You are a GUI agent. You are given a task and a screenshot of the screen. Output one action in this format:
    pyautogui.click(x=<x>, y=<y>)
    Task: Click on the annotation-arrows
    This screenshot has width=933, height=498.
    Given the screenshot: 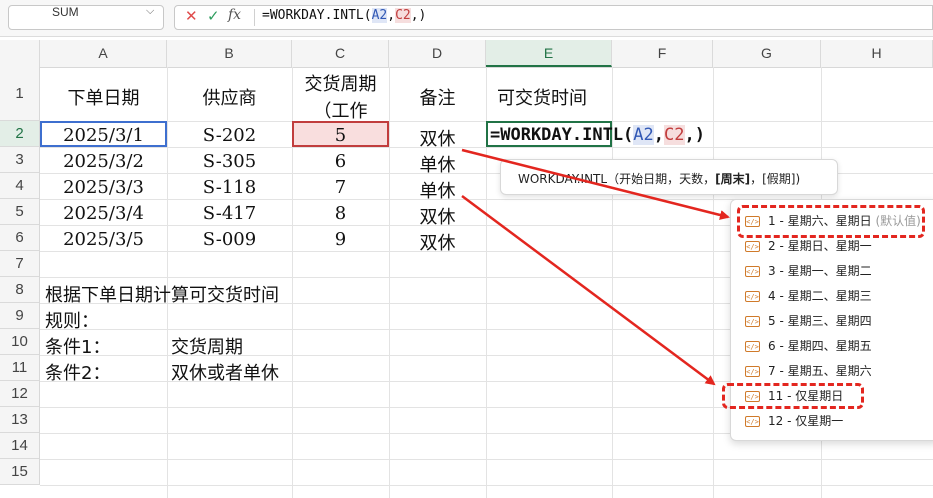 What is the action you would take?
    pyautogui.click(x=595, y=267)
    